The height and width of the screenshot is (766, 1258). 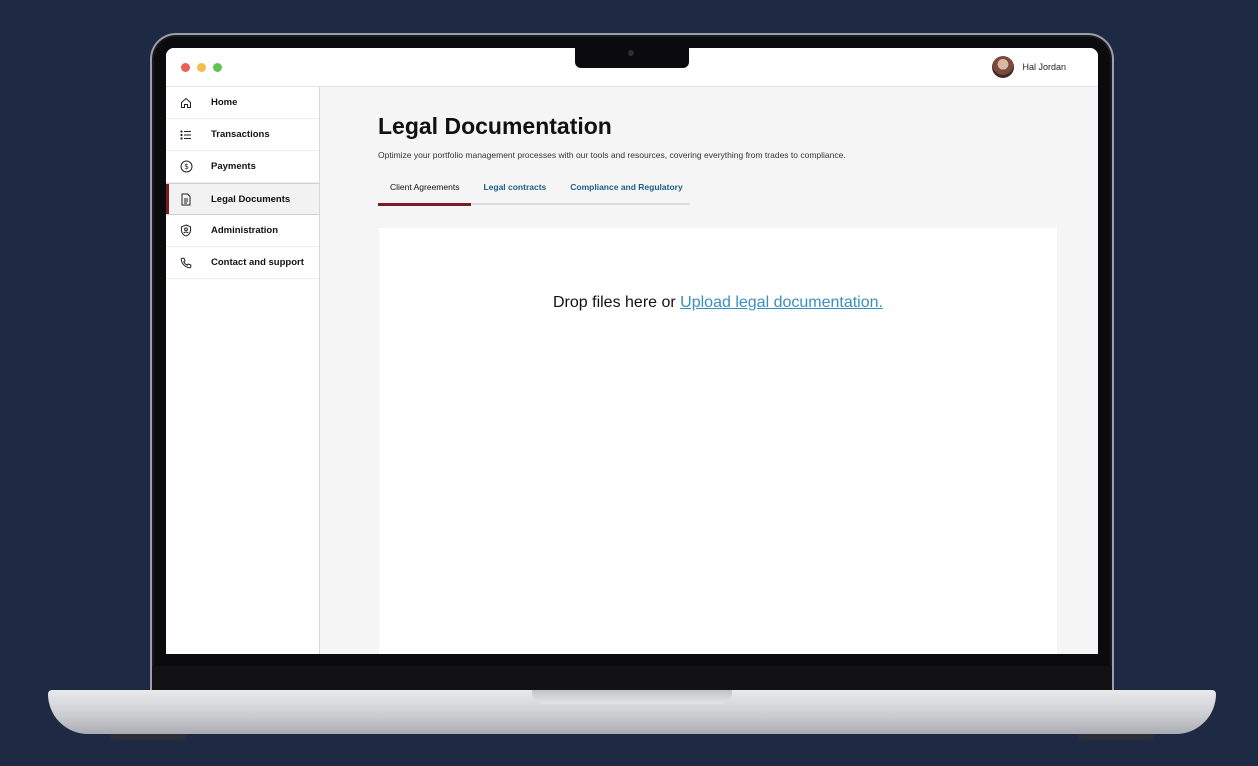 What do you see at coordinates (186, 199) in the screenshot?
I see `document-icon` at bounding box center [186, 199].